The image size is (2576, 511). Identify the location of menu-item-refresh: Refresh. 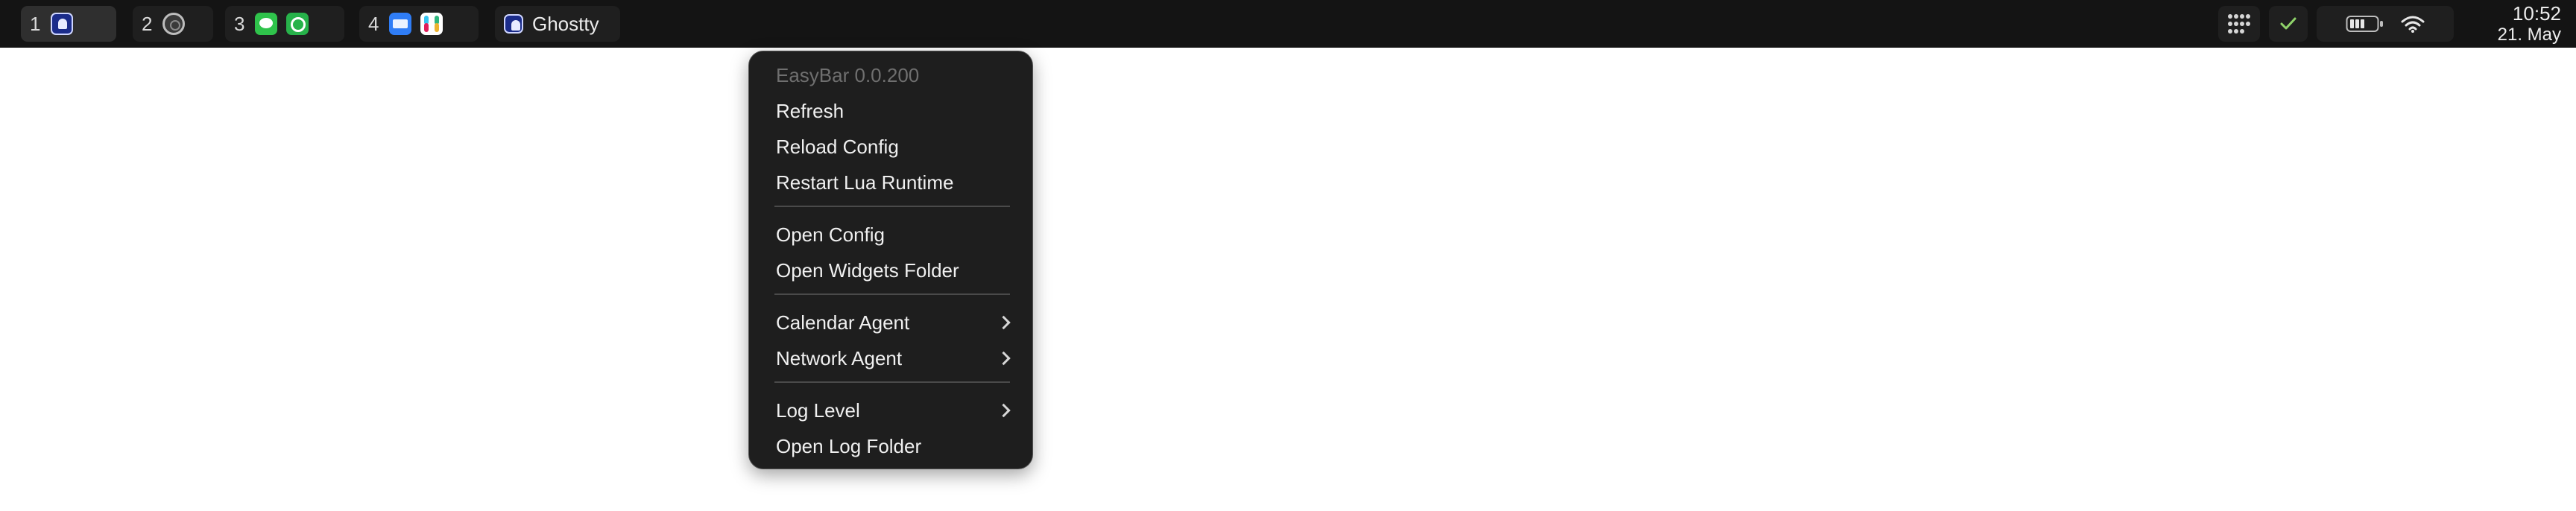
(891, 111).